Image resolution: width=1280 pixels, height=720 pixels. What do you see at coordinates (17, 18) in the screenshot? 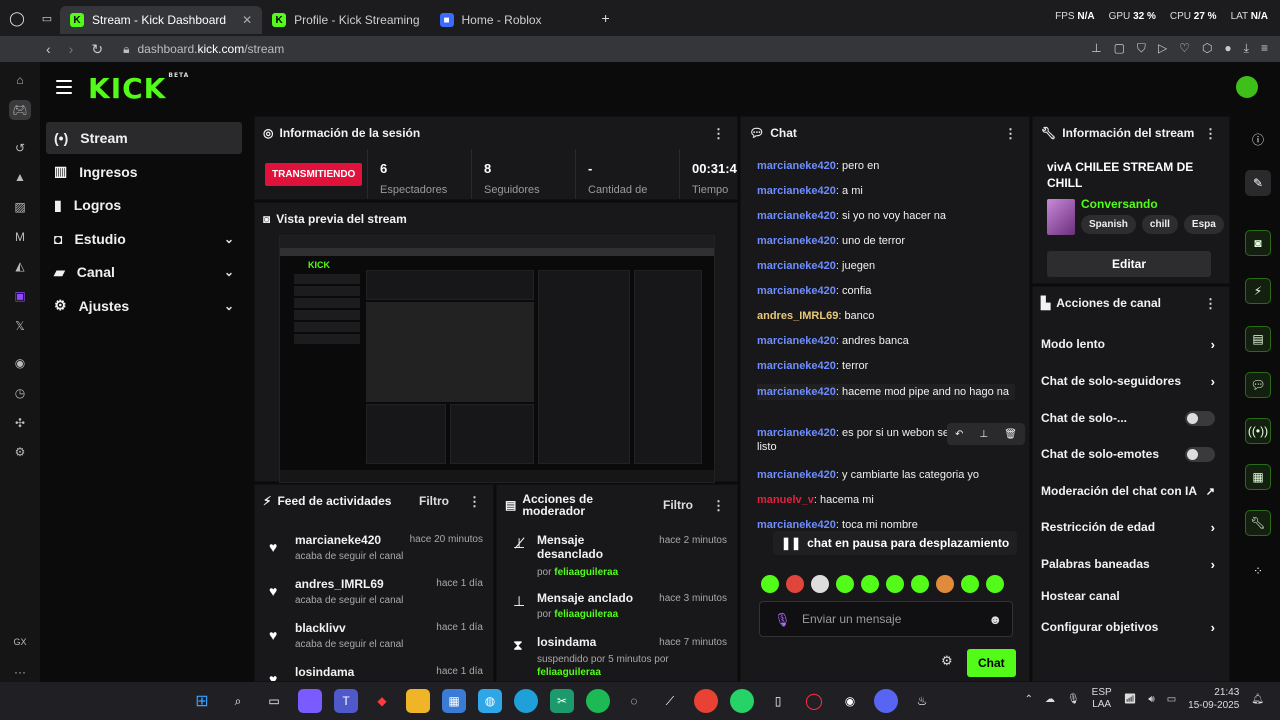
I see `browser-menu-icon: ◯` at bounding box center [17, 18].